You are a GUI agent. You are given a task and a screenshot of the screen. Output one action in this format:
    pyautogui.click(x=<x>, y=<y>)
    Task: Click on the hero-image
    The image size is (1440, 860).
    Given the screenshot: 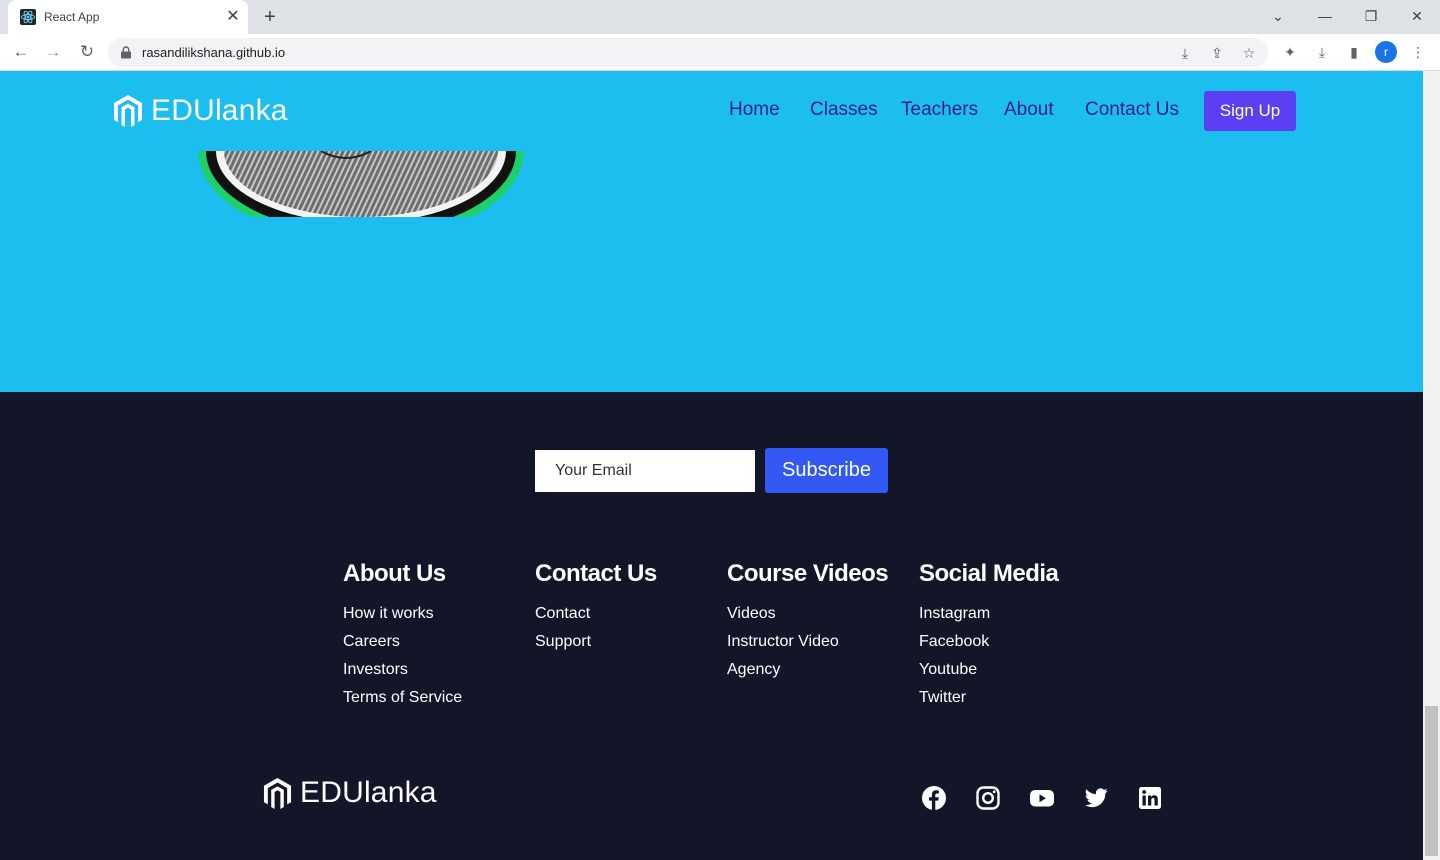 What is the action you would take?
    pyautogui.click(x=361, y=184)
    